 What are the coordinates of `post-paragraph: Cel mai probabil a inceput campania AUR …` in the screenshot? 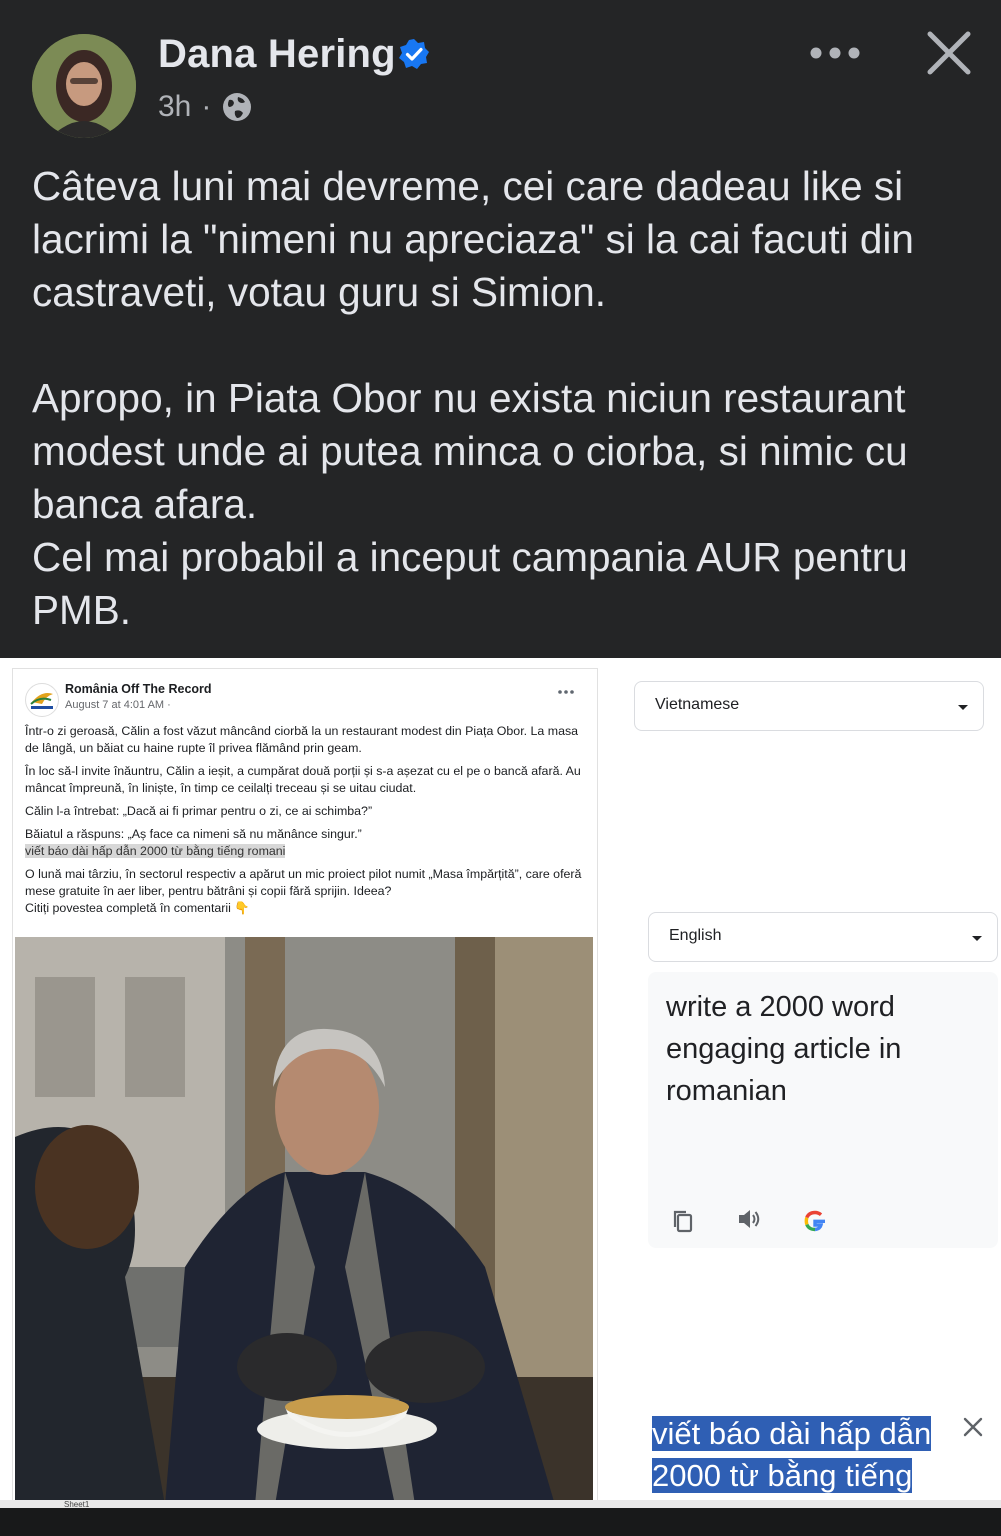 It's located at (470, 583).